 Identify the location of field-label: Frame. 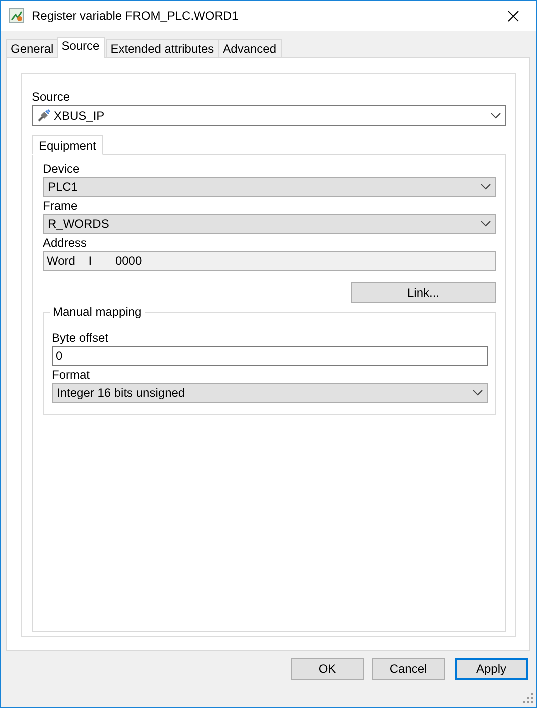
(61, 206).